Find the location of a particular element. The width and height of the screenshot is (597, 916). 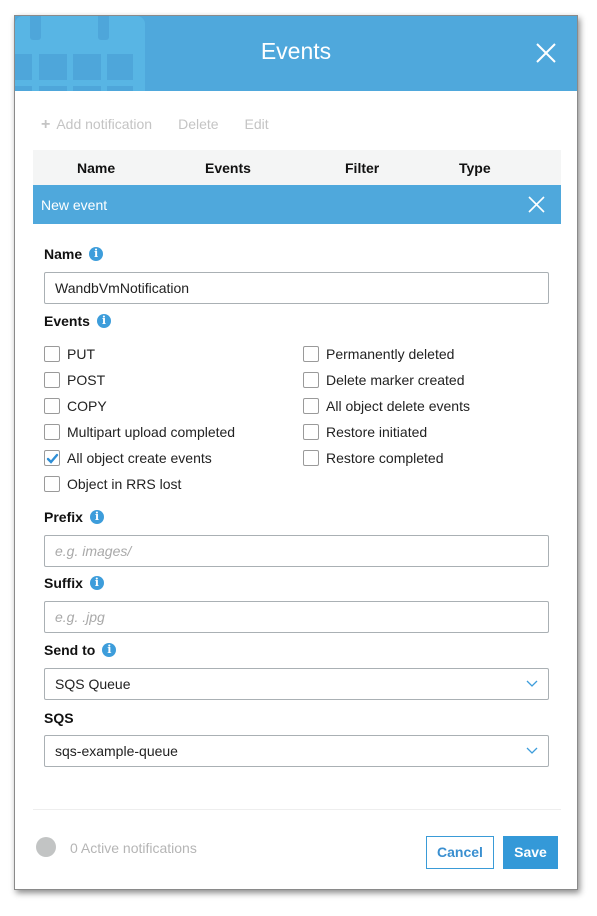

dialog-header: Events is located at coordinates (296, 53).